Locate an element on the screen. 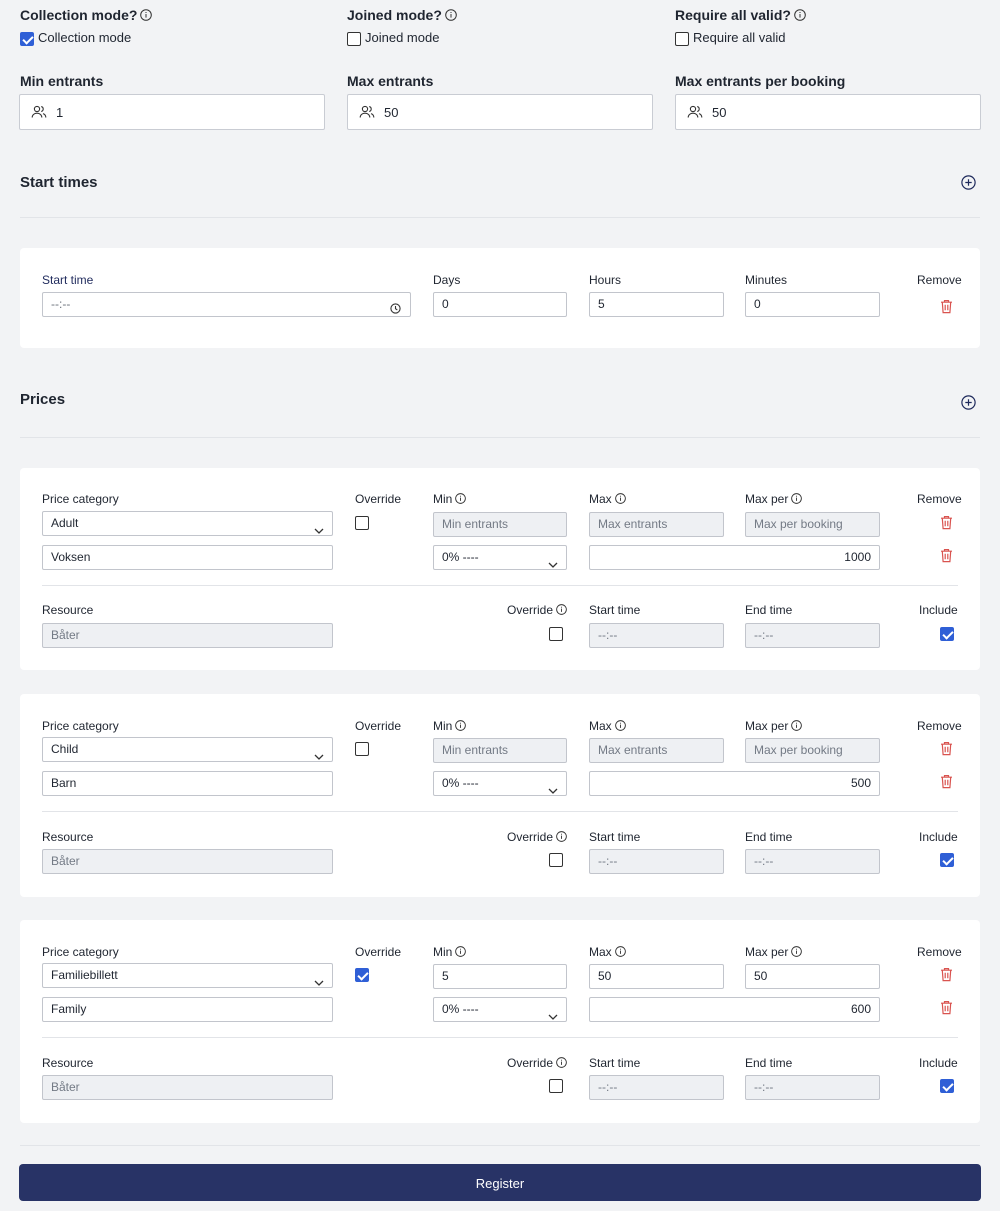  minutes-header: Minutes is located at coordinates (766, 280).